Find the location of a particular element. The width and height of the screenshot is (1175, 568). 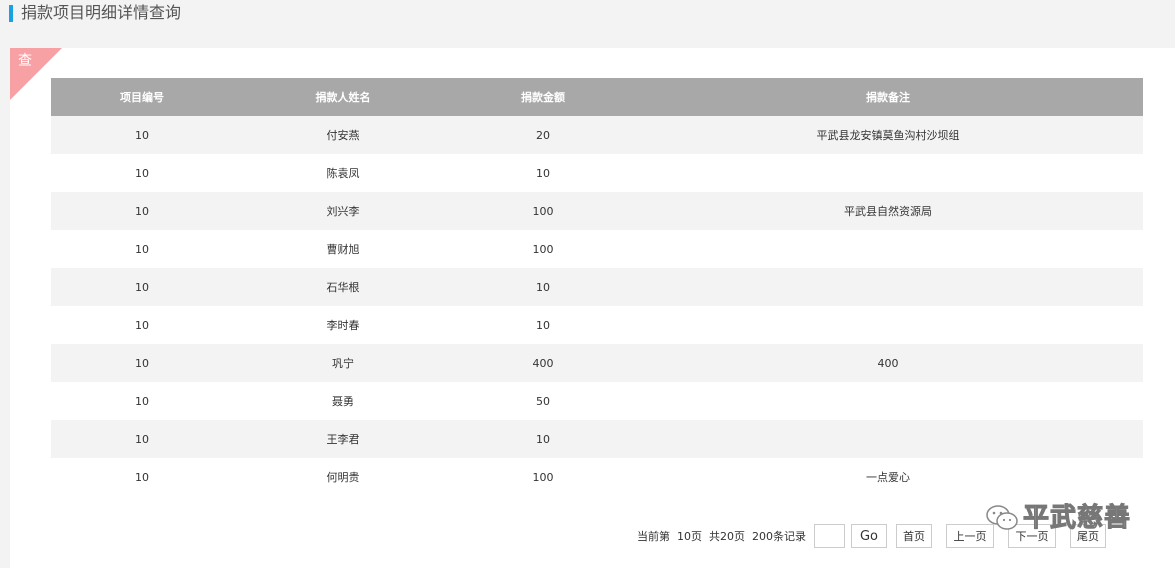

table-row: 10 何明贵 100 一点爱心 is located at coordinates (597, 477).